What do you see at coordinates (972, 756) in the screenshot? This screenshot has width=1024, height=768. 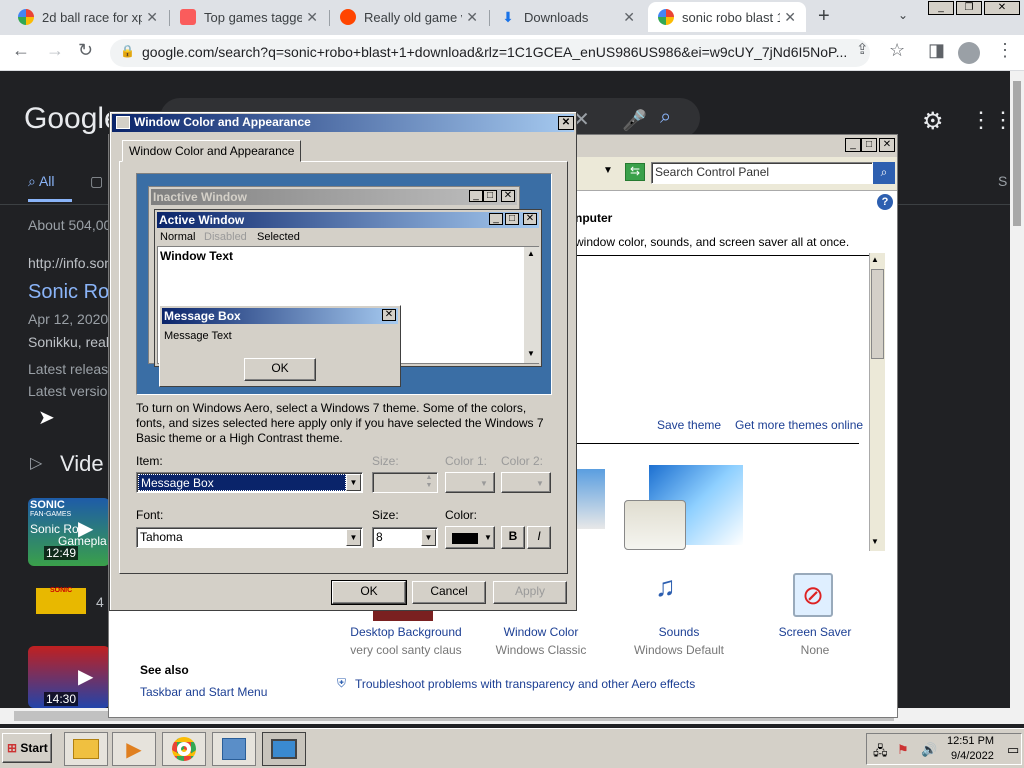 I see `clock-date: 9/4/2022` at bounding box center [972, 756].